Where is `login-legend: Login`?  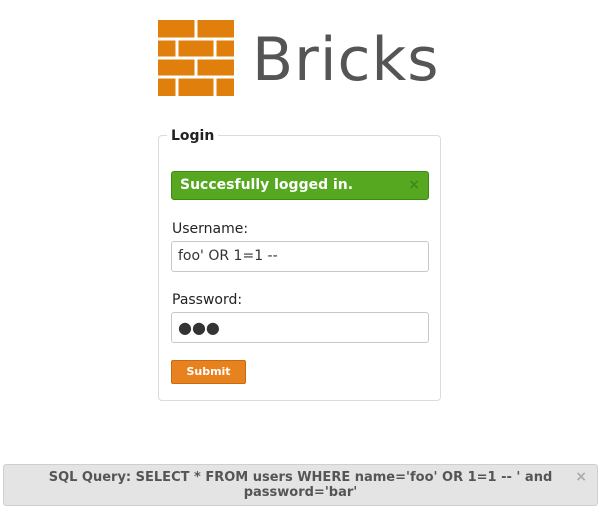 login-legend: Login is located at coordinates (193, 136).